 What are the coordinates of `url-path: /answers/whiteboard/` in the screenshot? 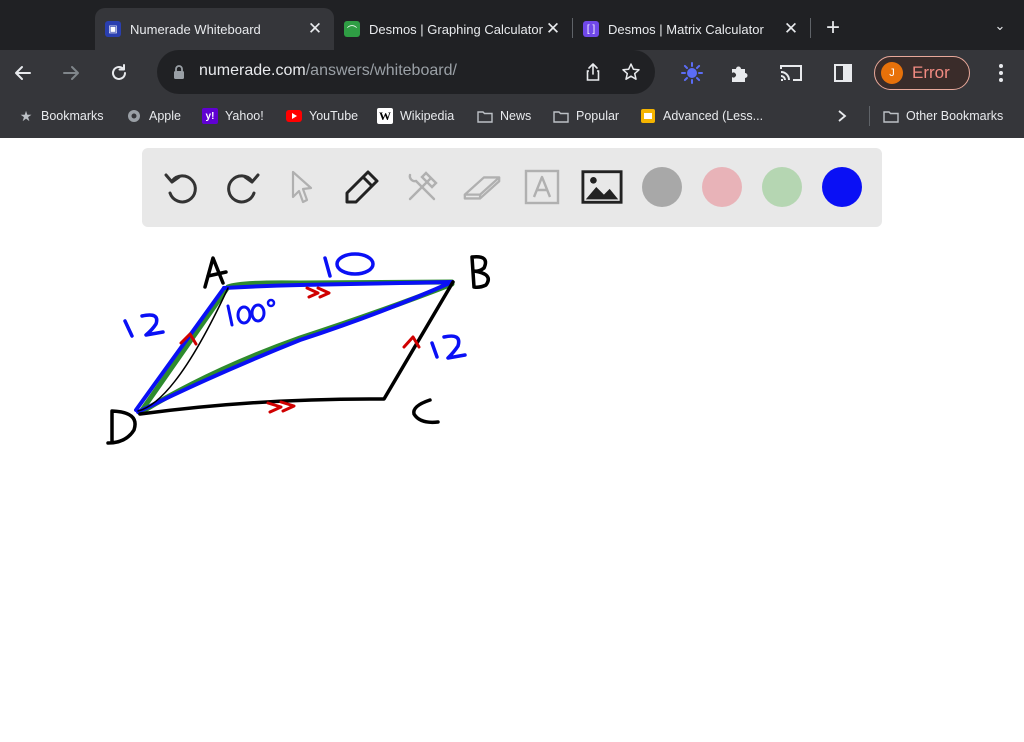 It's located at (381, 70).